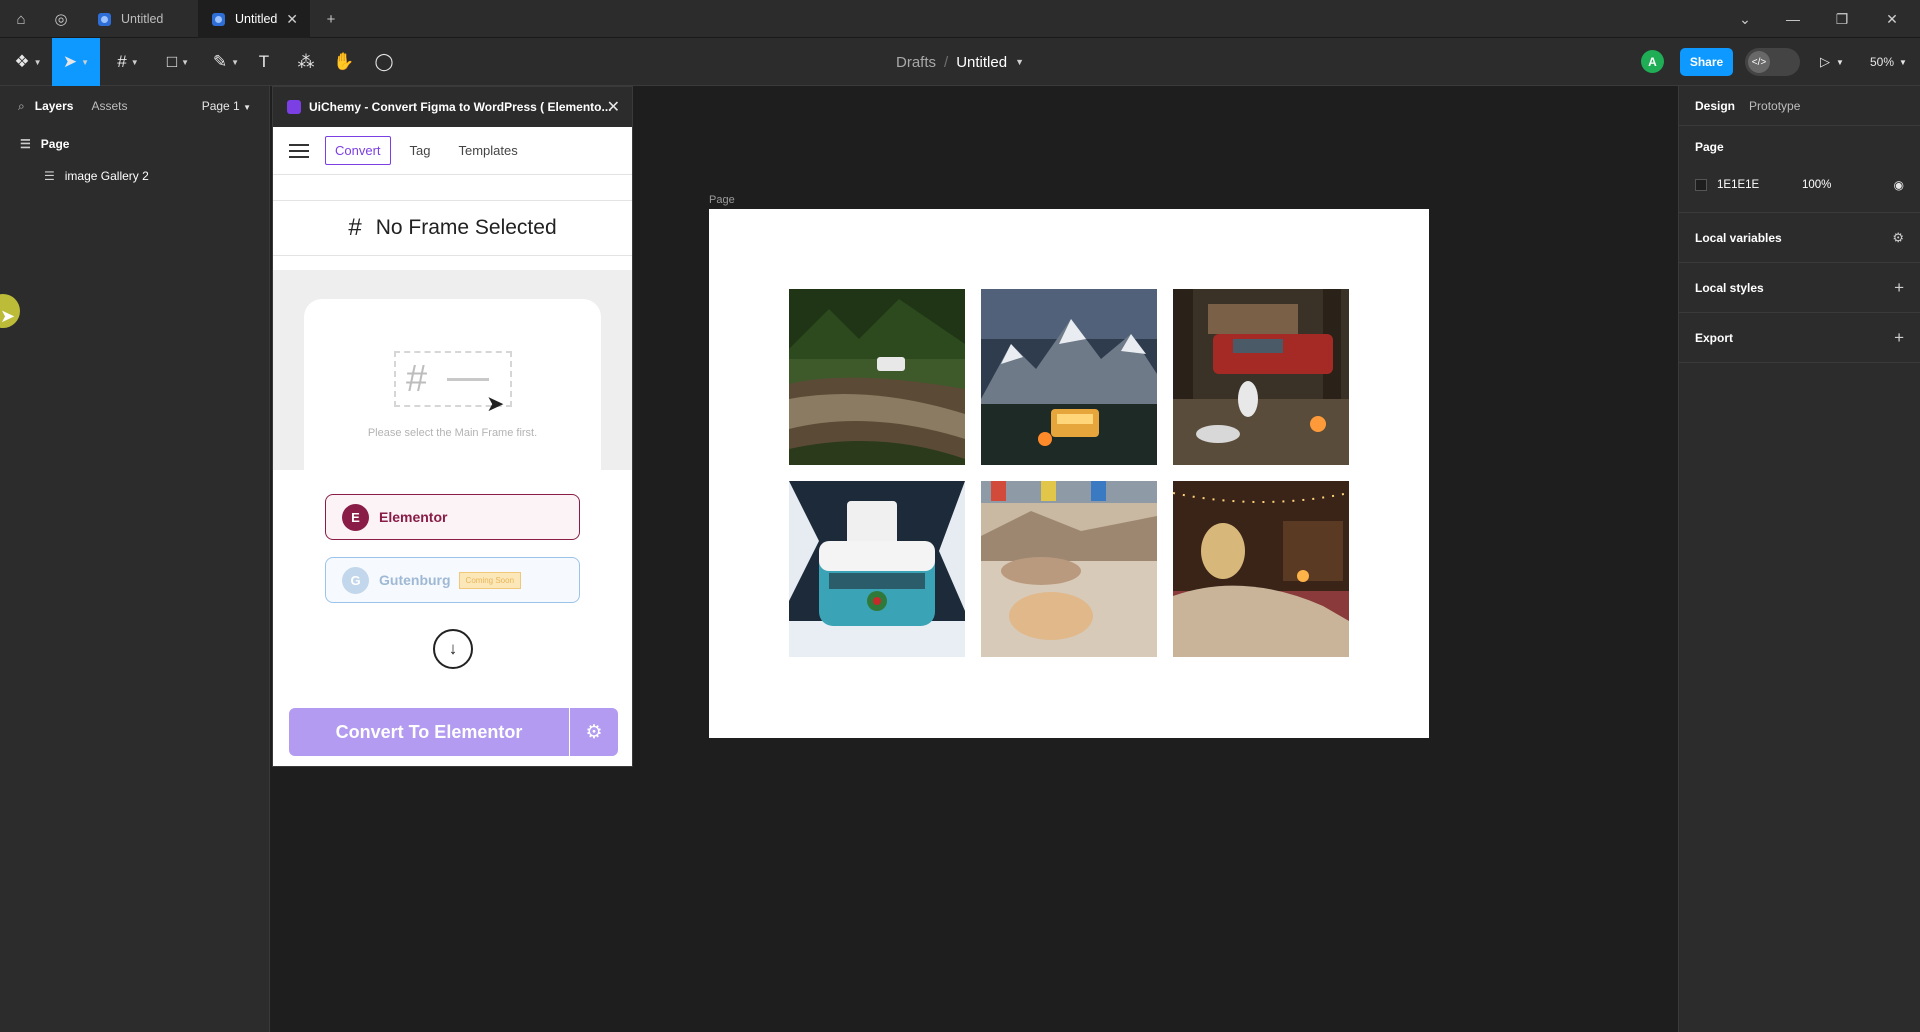 This screenshot has height=1032, width=1920. What do you see at coordinates (1729, 287) in the screenshot?
I see `local-styles-title: Local styles` at bounding box center [1729, 287].